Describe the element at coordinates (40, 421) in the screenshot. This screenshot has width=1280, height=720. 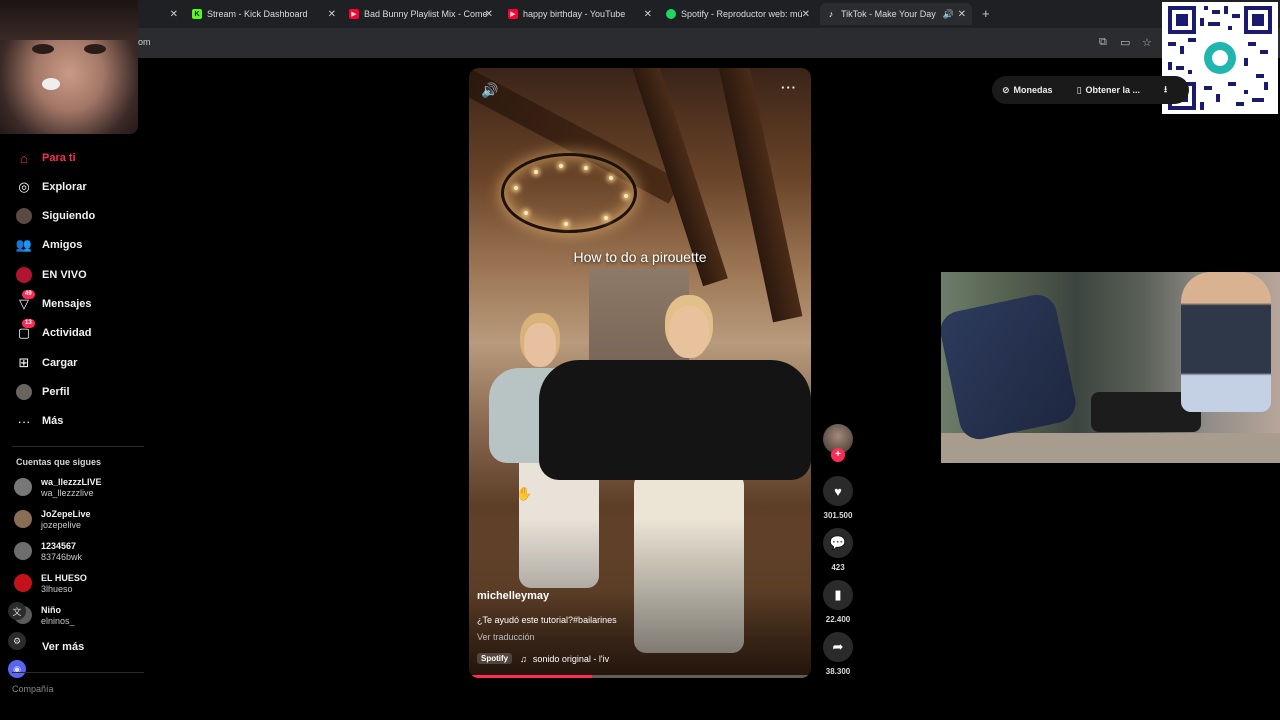
I see `sidebar-item-mas: ··· Más` at that location.